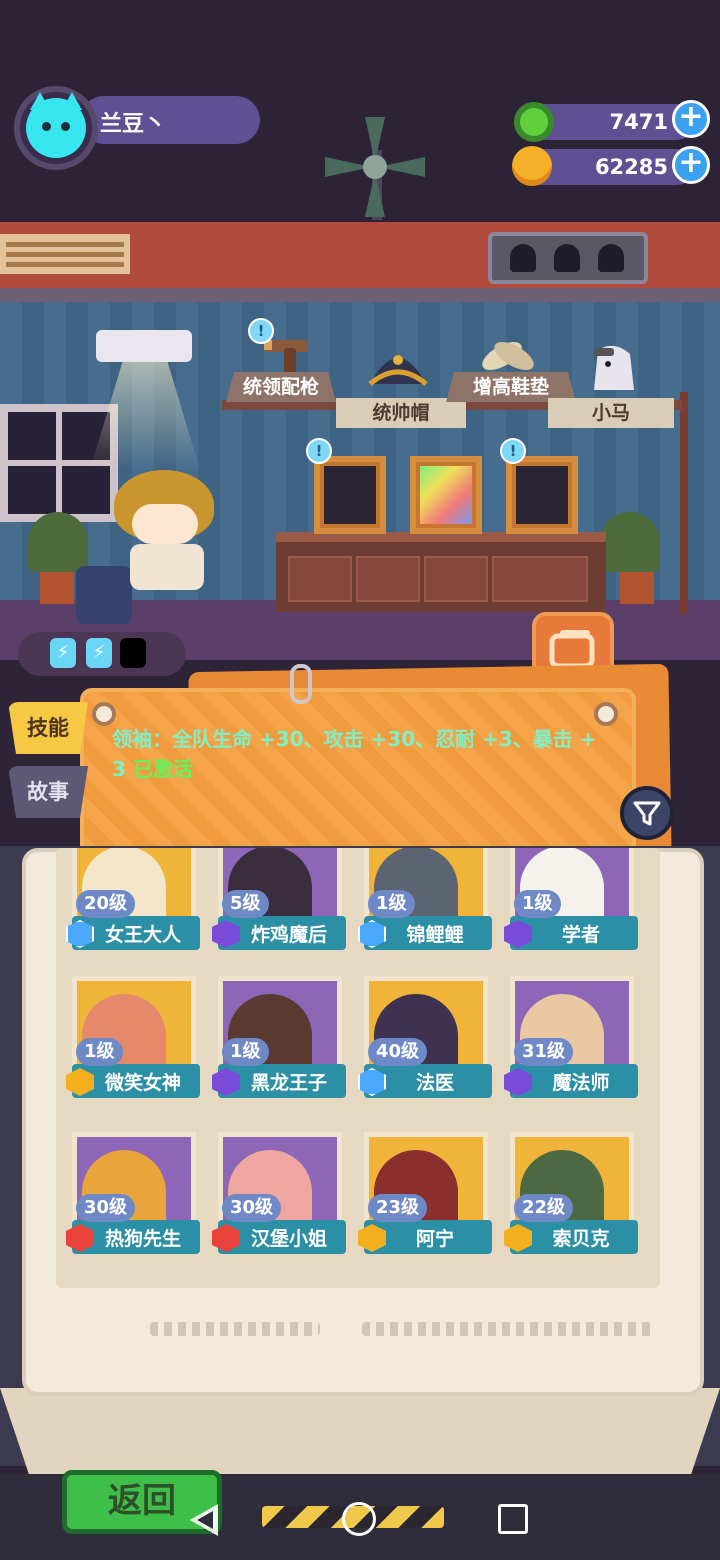 The width and height of the screenshot is (720, 1560). I want to click on coat-rack-icon, so click(684, 503).